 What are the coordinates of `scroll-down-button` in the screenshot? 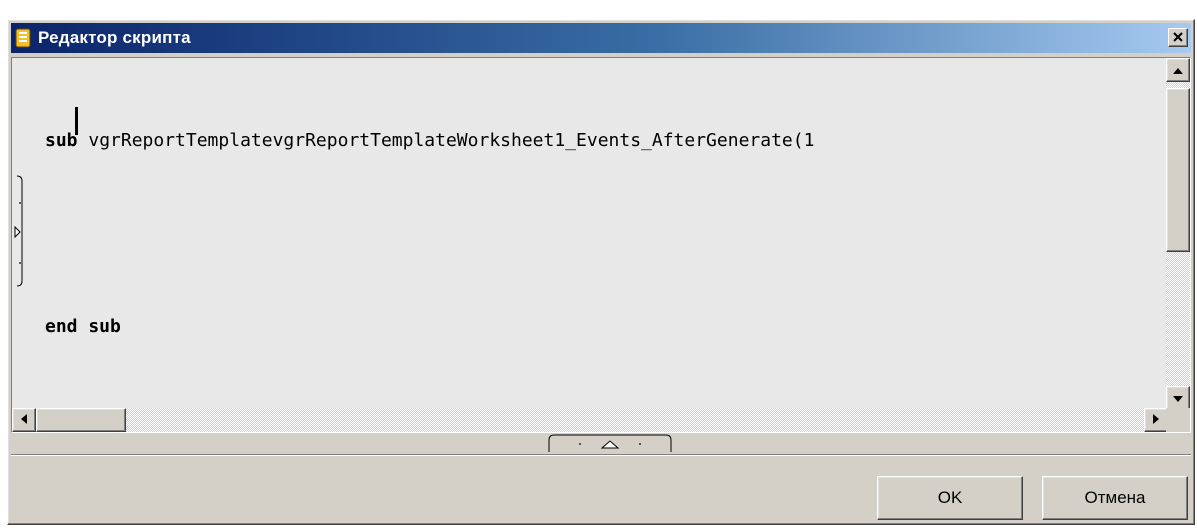 It's located at (1178, 398).